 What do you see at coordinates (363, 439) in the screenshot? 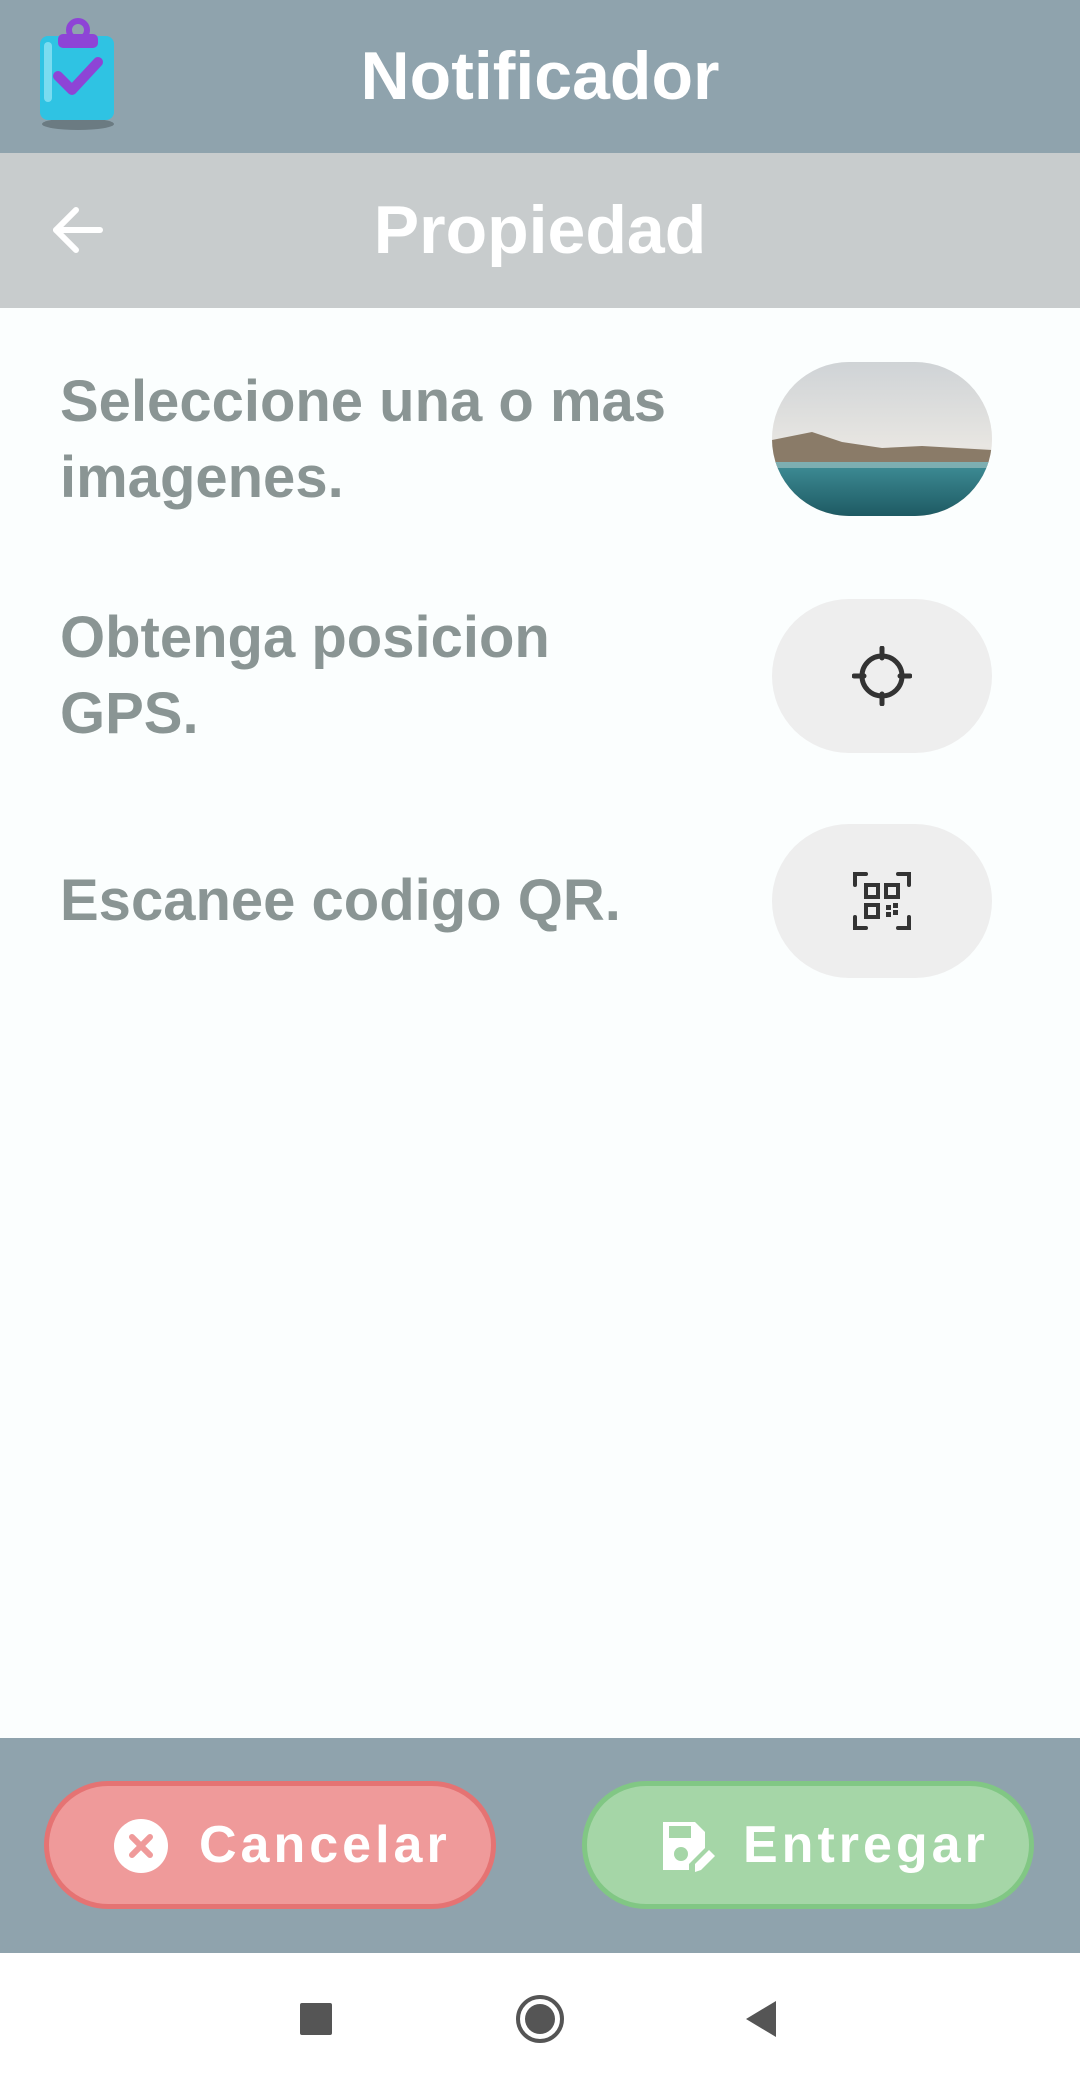
I see `select-images-label: Seleccione una o mas imagenes.` at bounding box center [363, 439].